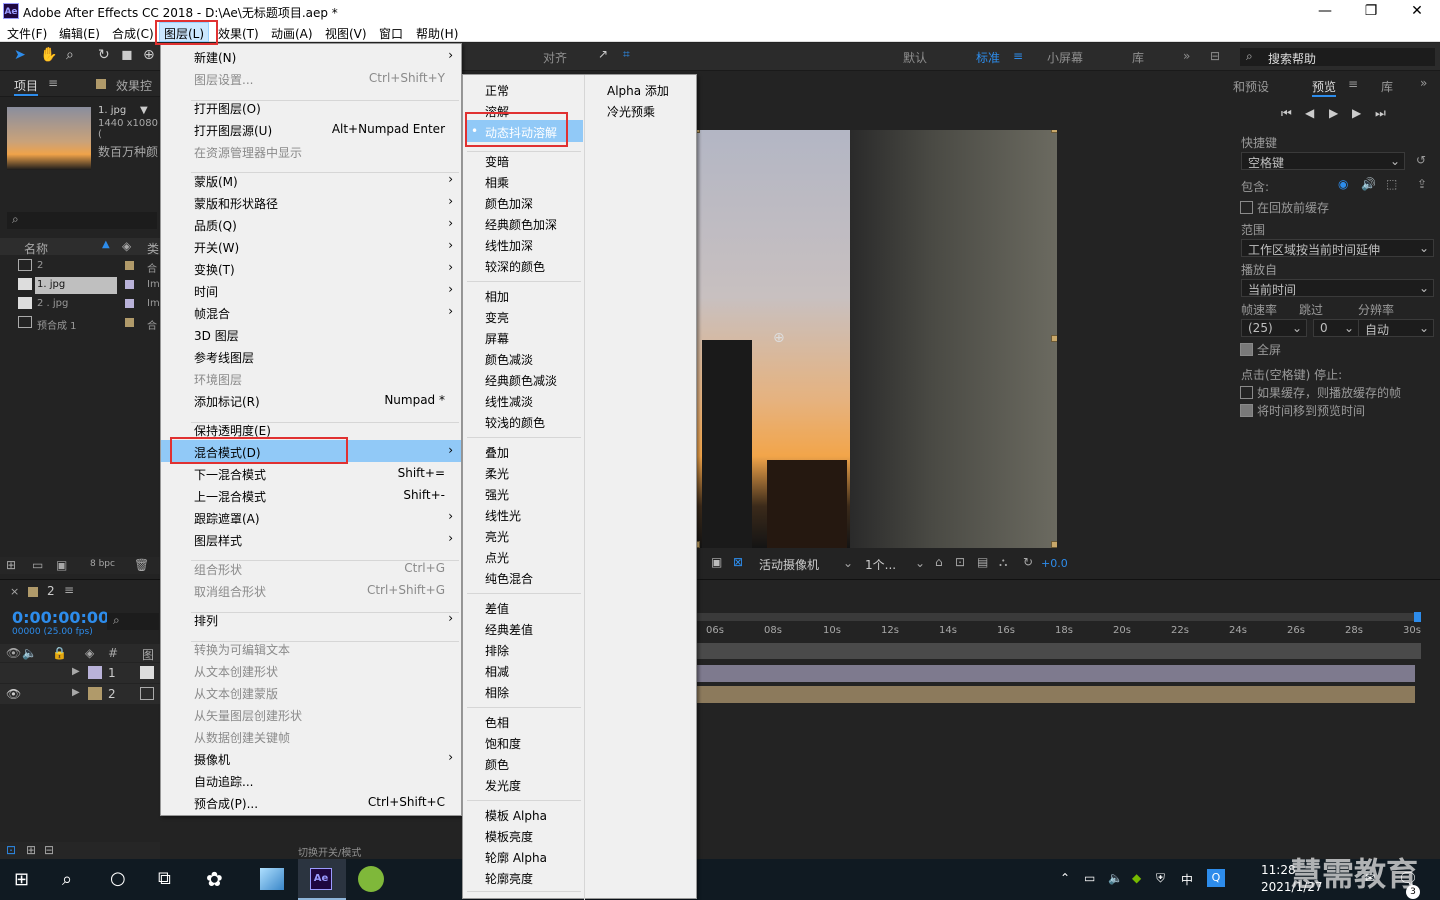 This screenshot has width=1440, height=900. I want to click on tab-library: 库, so click(1387, 86).